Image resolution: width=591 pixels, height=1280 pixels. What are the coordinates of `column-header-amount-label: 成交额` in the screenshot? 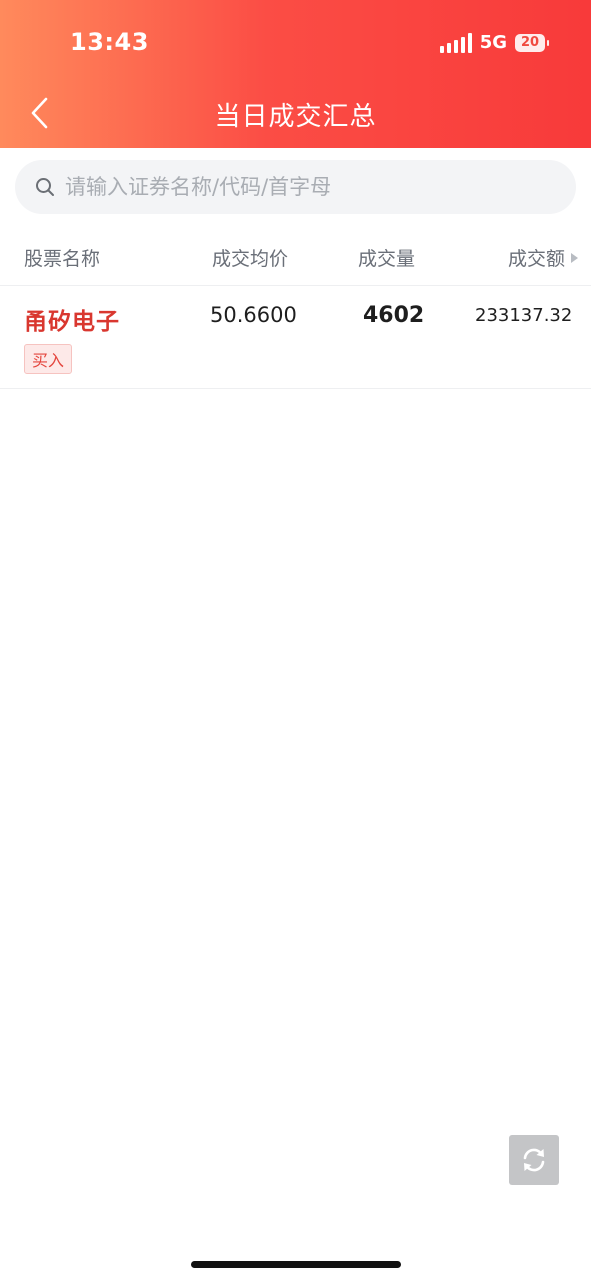 It's located at (537, 259).